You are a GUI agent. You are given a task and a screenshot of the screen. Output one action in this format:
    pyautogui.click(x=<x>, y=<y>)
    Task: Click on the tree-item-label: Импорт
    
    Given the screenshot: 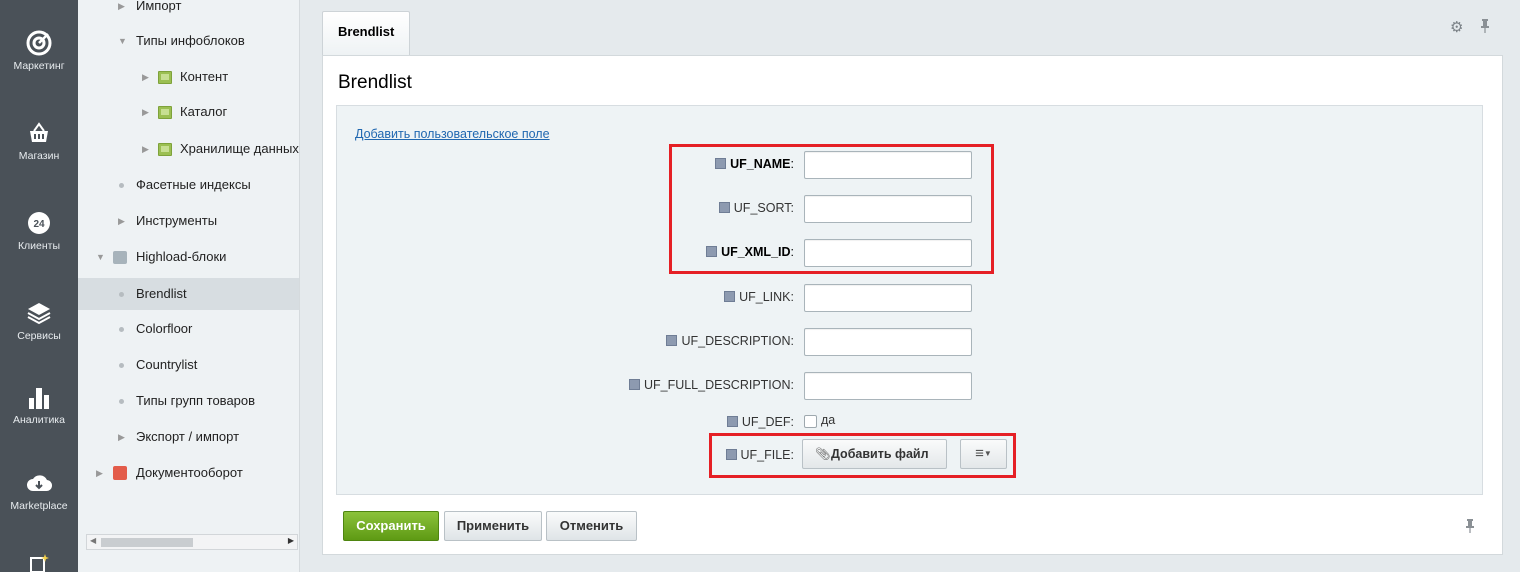 What is the action you would take?
    pyautogui.click(x=159, y=6)
    